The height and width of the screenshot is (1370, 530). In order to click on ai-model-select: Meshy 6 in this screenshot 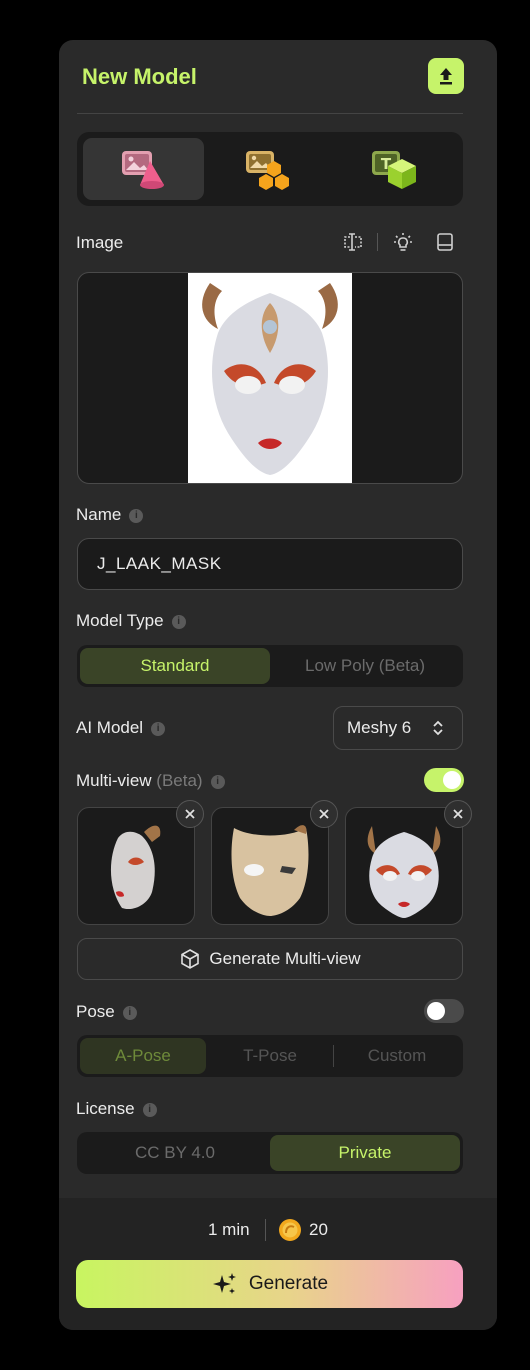, I will do `click(398, 728)`.